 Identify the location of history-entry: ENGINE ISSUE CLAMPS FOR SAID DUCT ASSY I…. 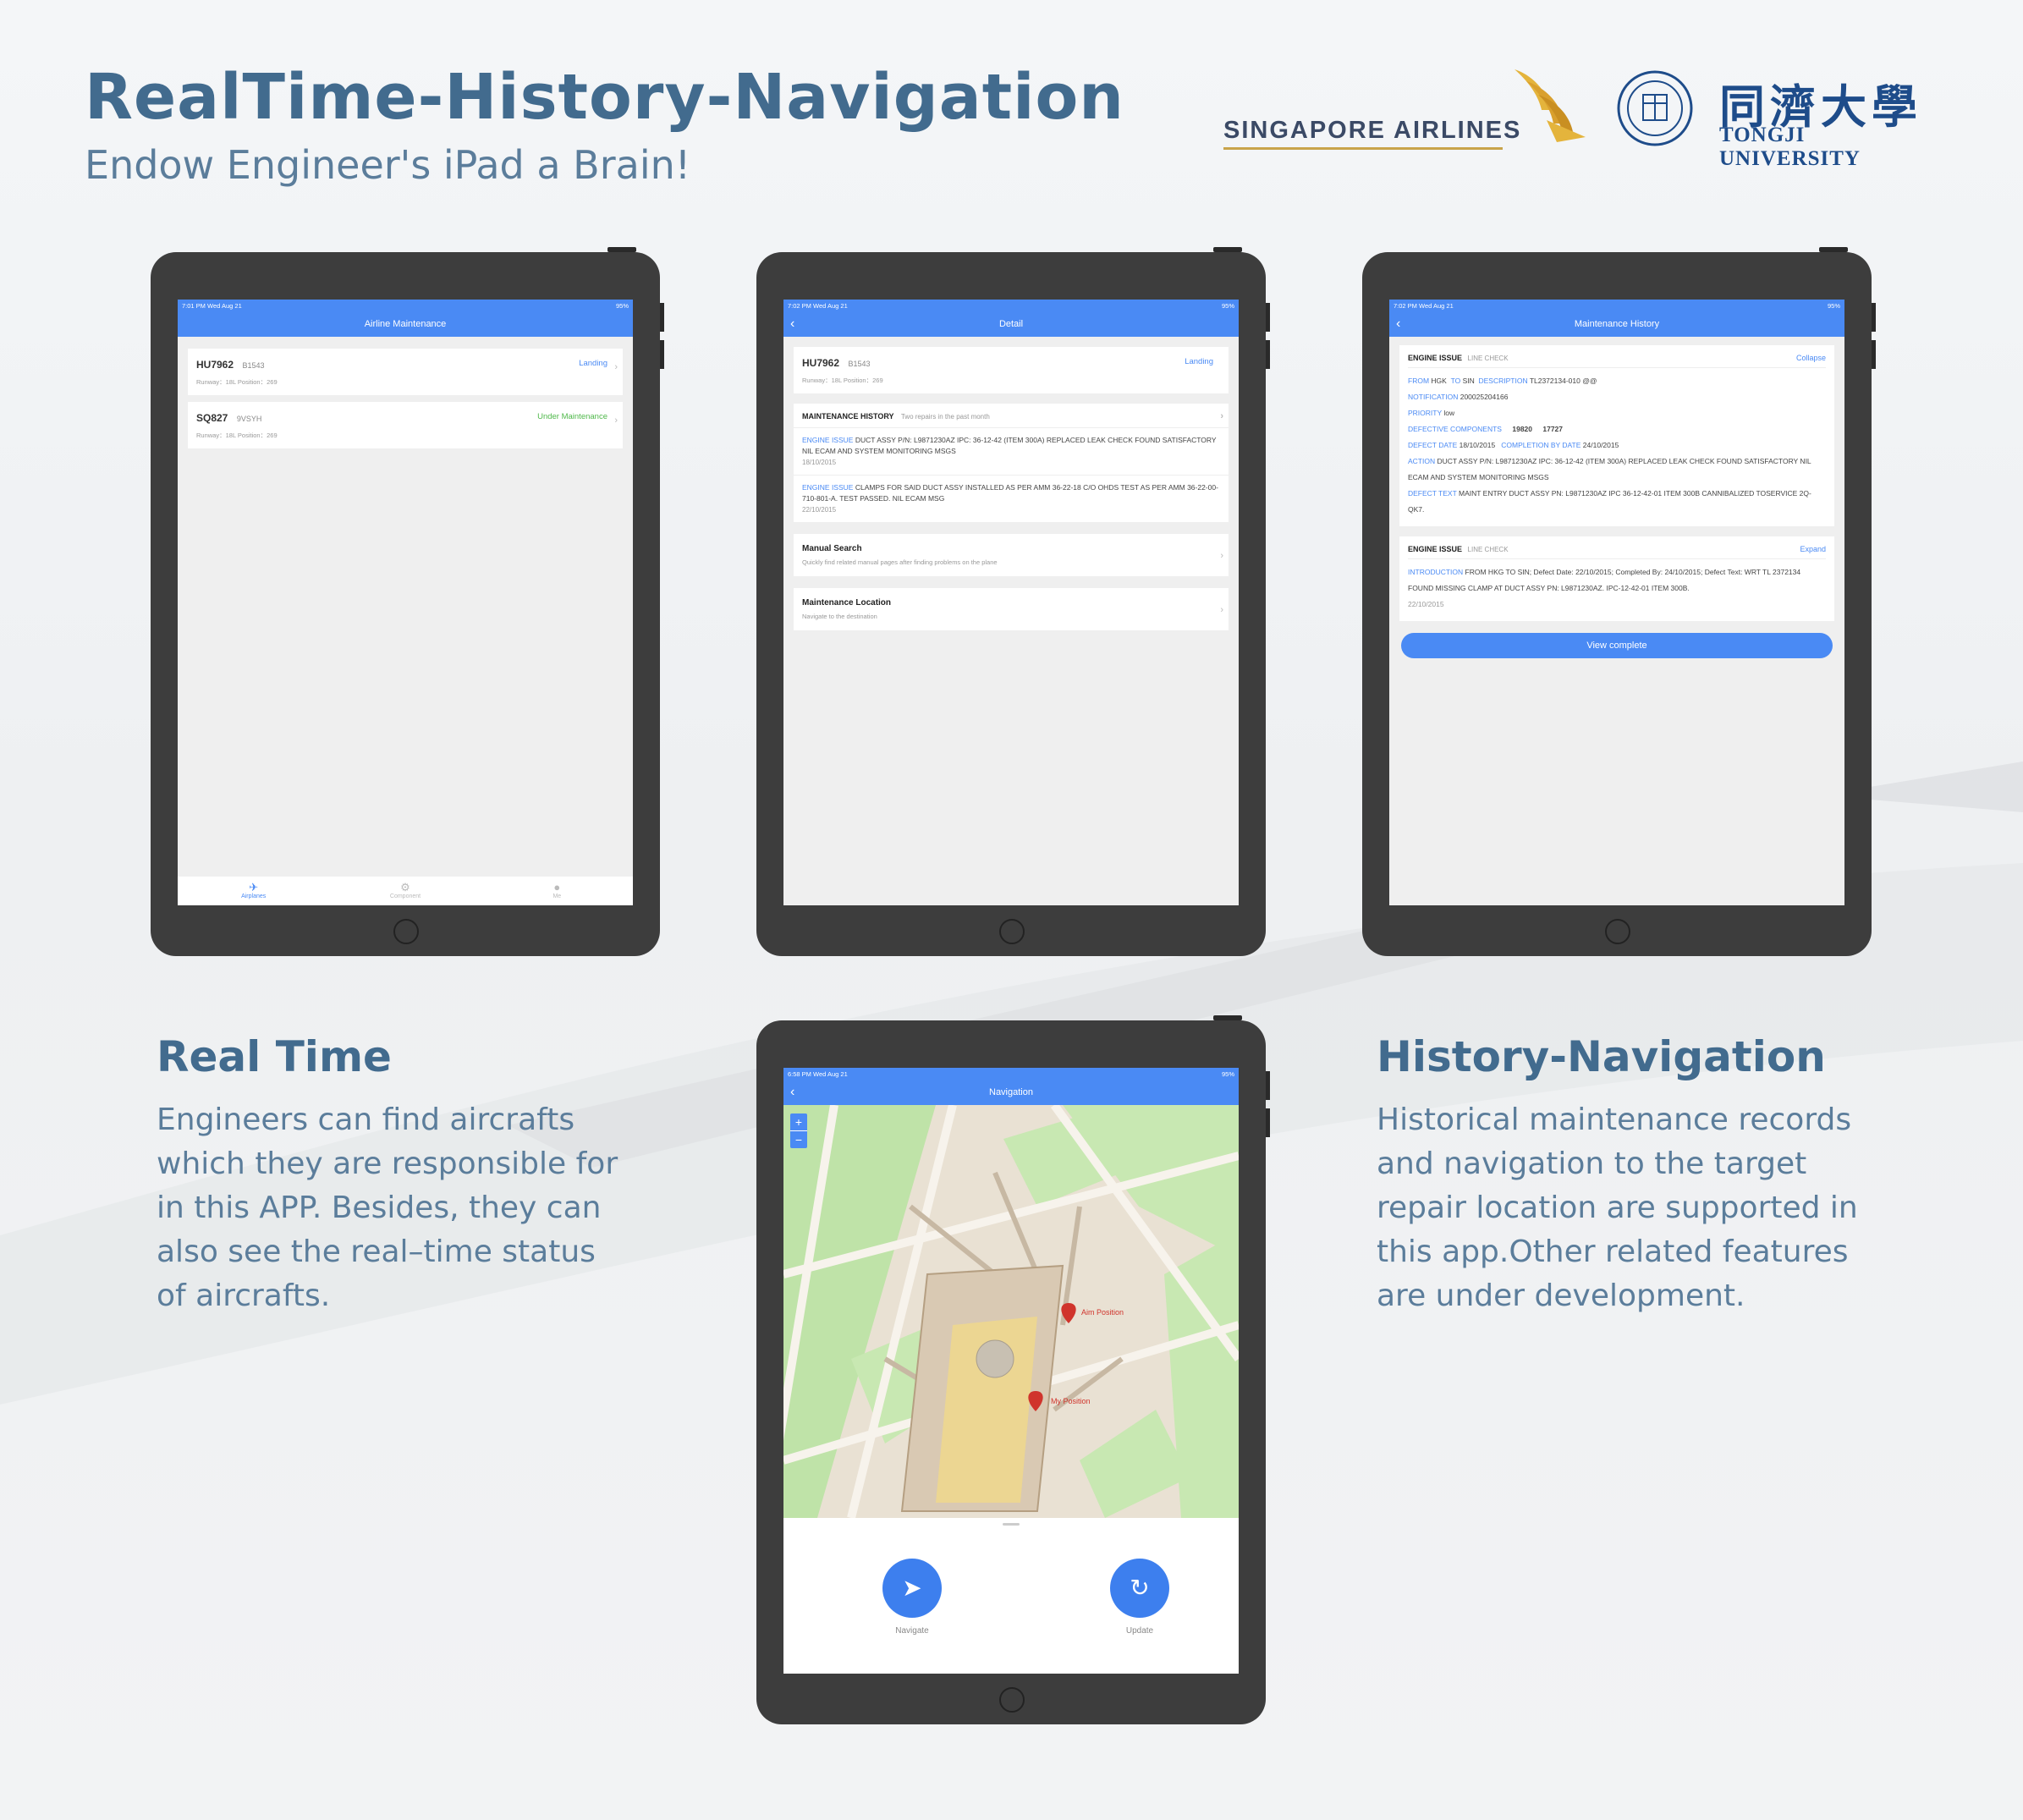
(1011, 499).